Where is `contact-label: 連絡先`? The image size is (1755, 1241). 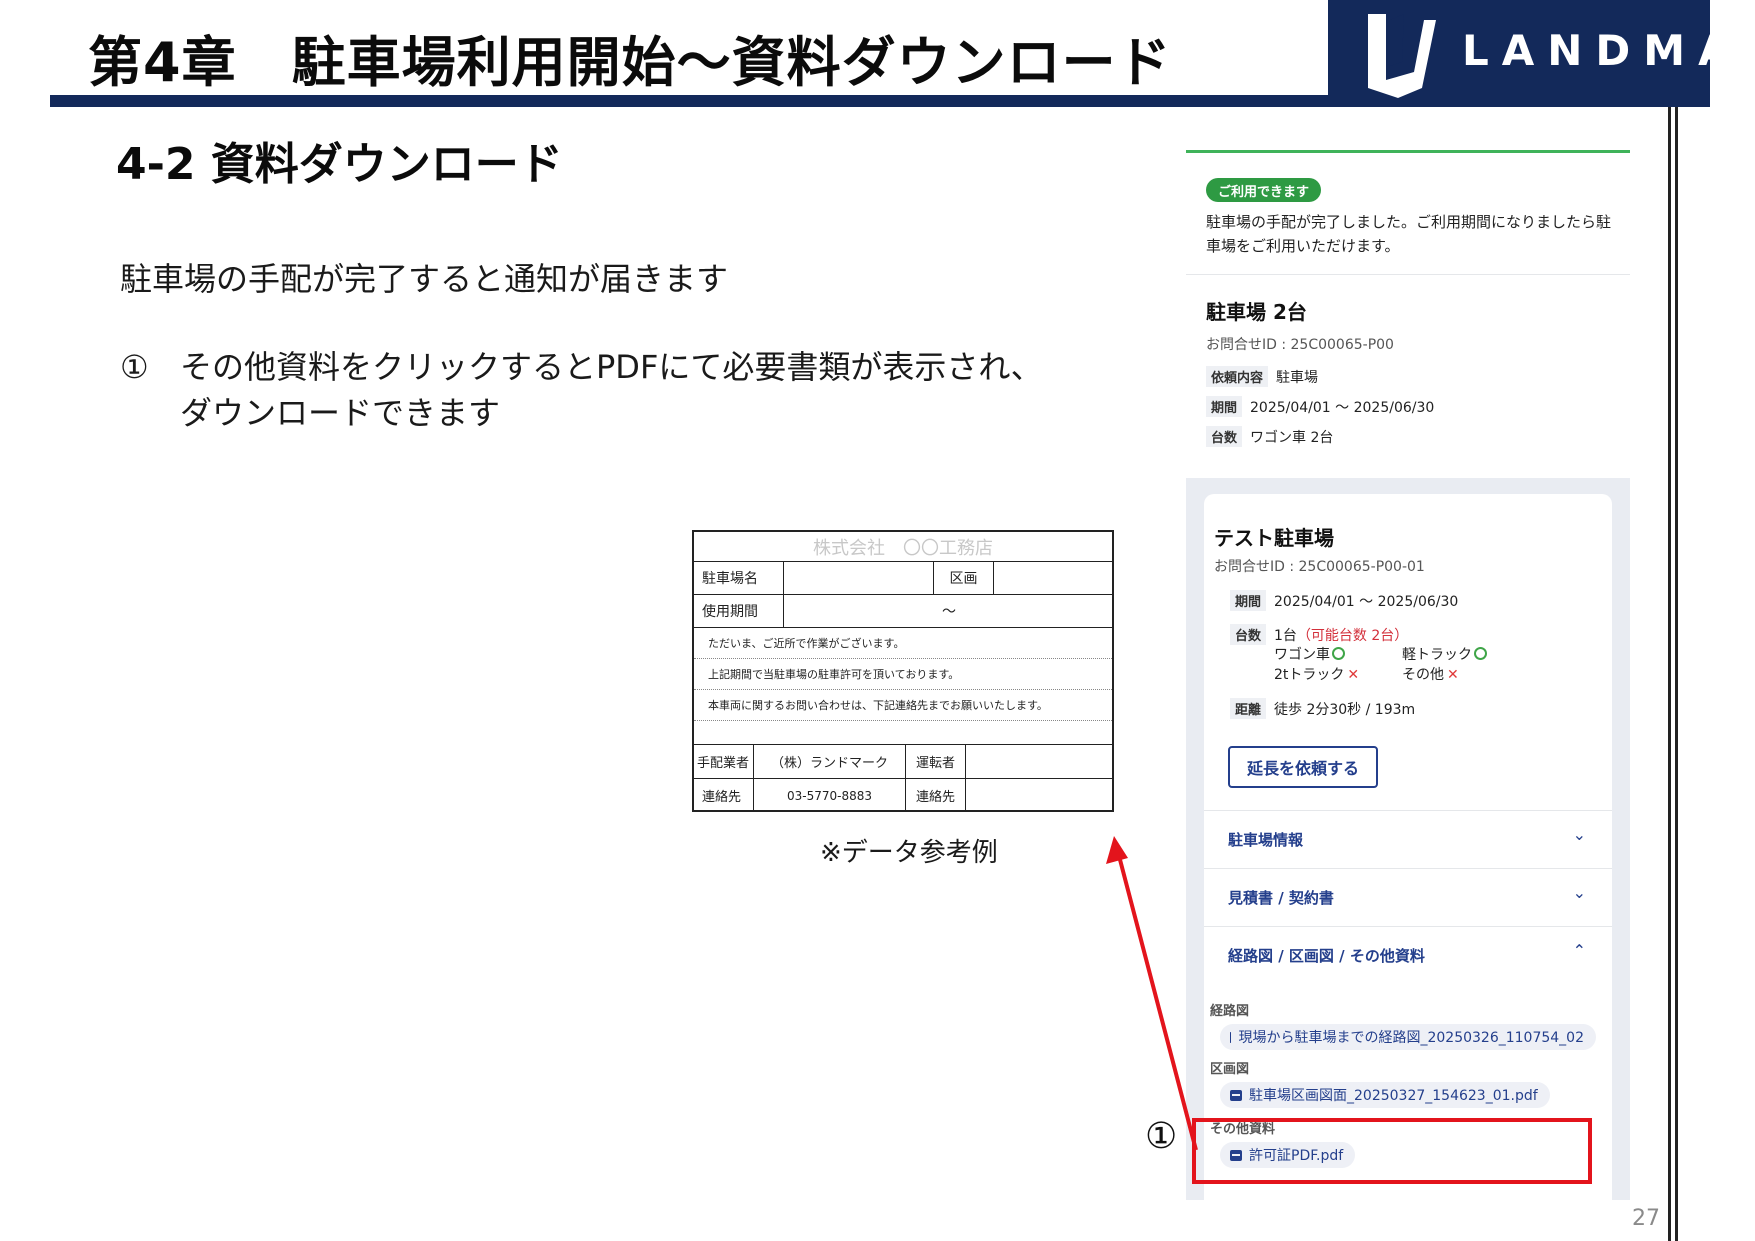 contact-label: 連絡先 is located at coordinates (724, 795).